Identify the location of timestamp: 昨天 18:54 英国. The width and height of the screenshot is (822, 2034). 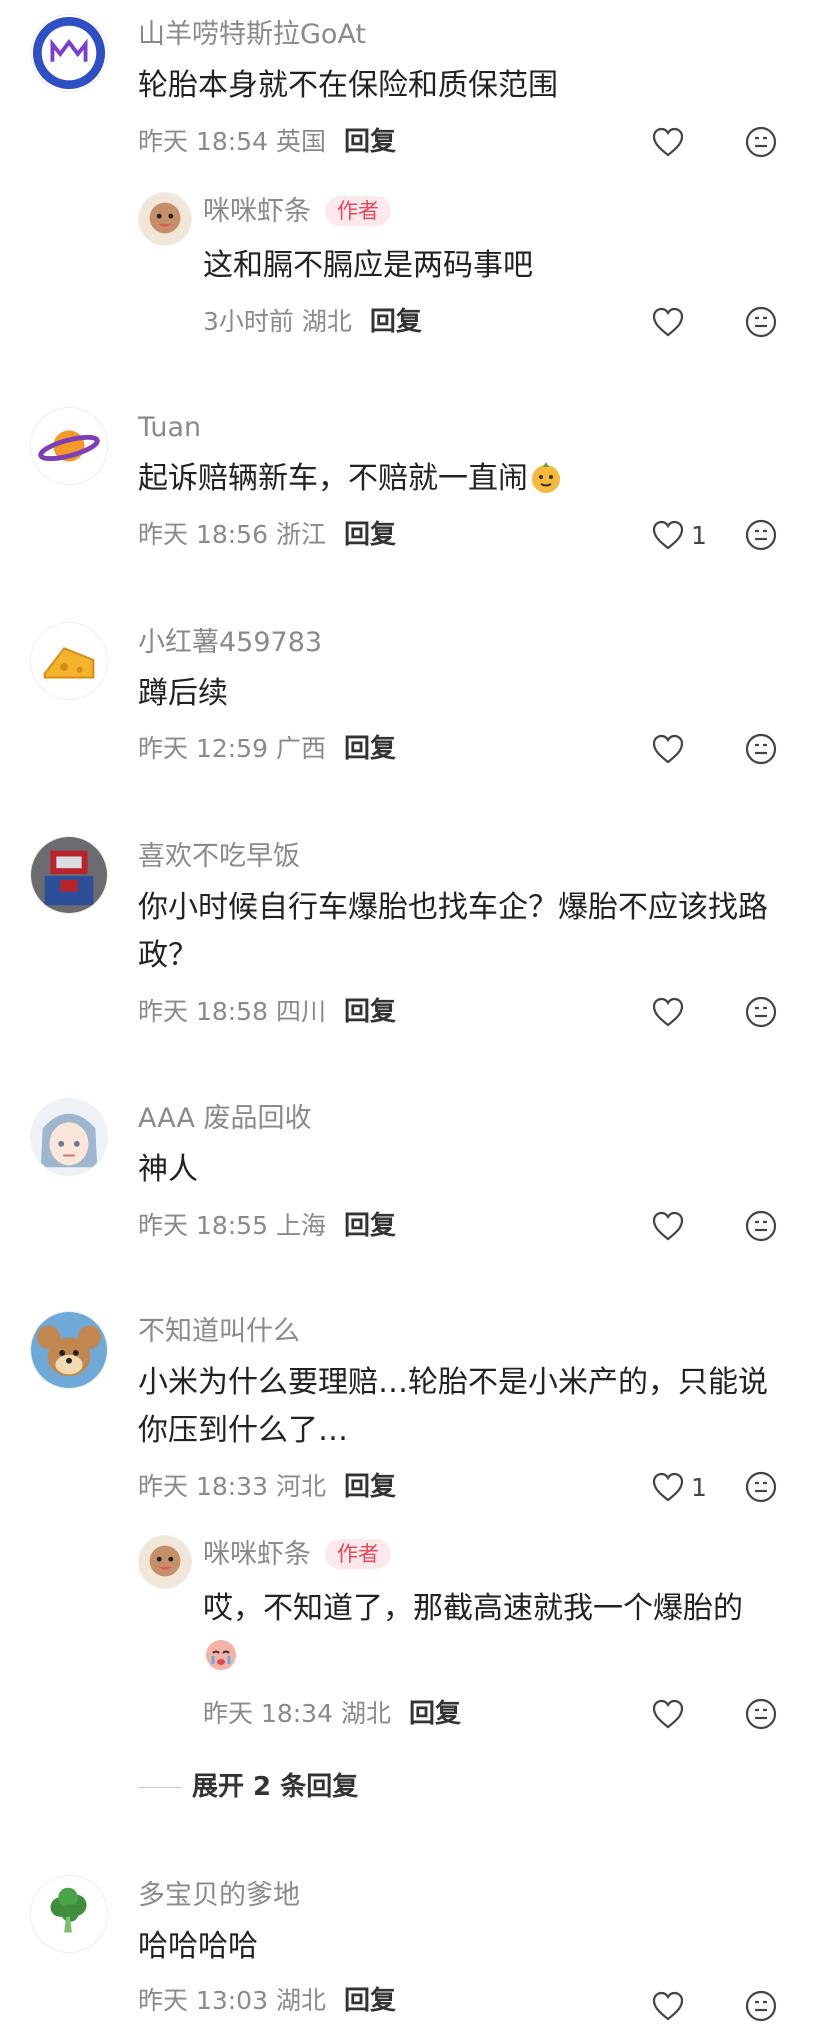
(232, 141).